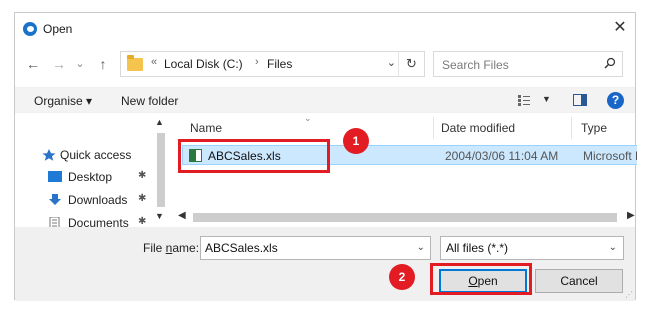 The height and width of the screenshot is (311, 650). I want to click on refresh-icon: ↻, so click(411, 64).